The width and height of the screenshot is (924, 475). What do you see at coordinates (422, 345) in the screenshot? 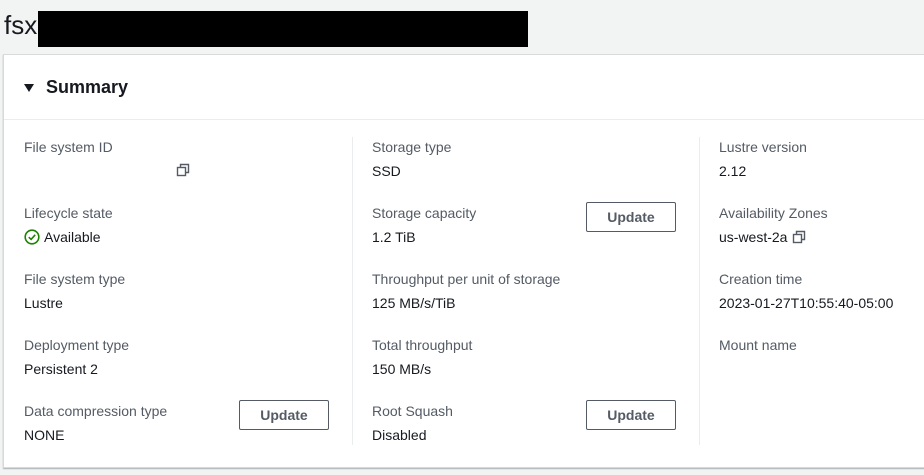
I see `total-throughput-label: Total throughput` at bounding box center [422, 345].